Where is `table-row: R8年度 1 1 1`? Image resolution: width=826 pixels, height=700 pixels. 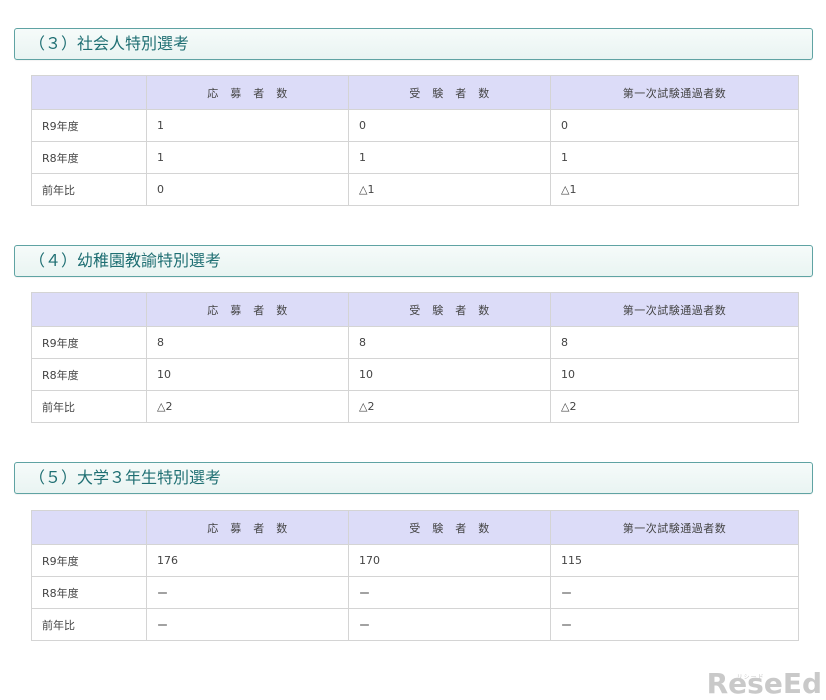 table-row: R8年度 1 1 1 is located at coordinates (415, 157).